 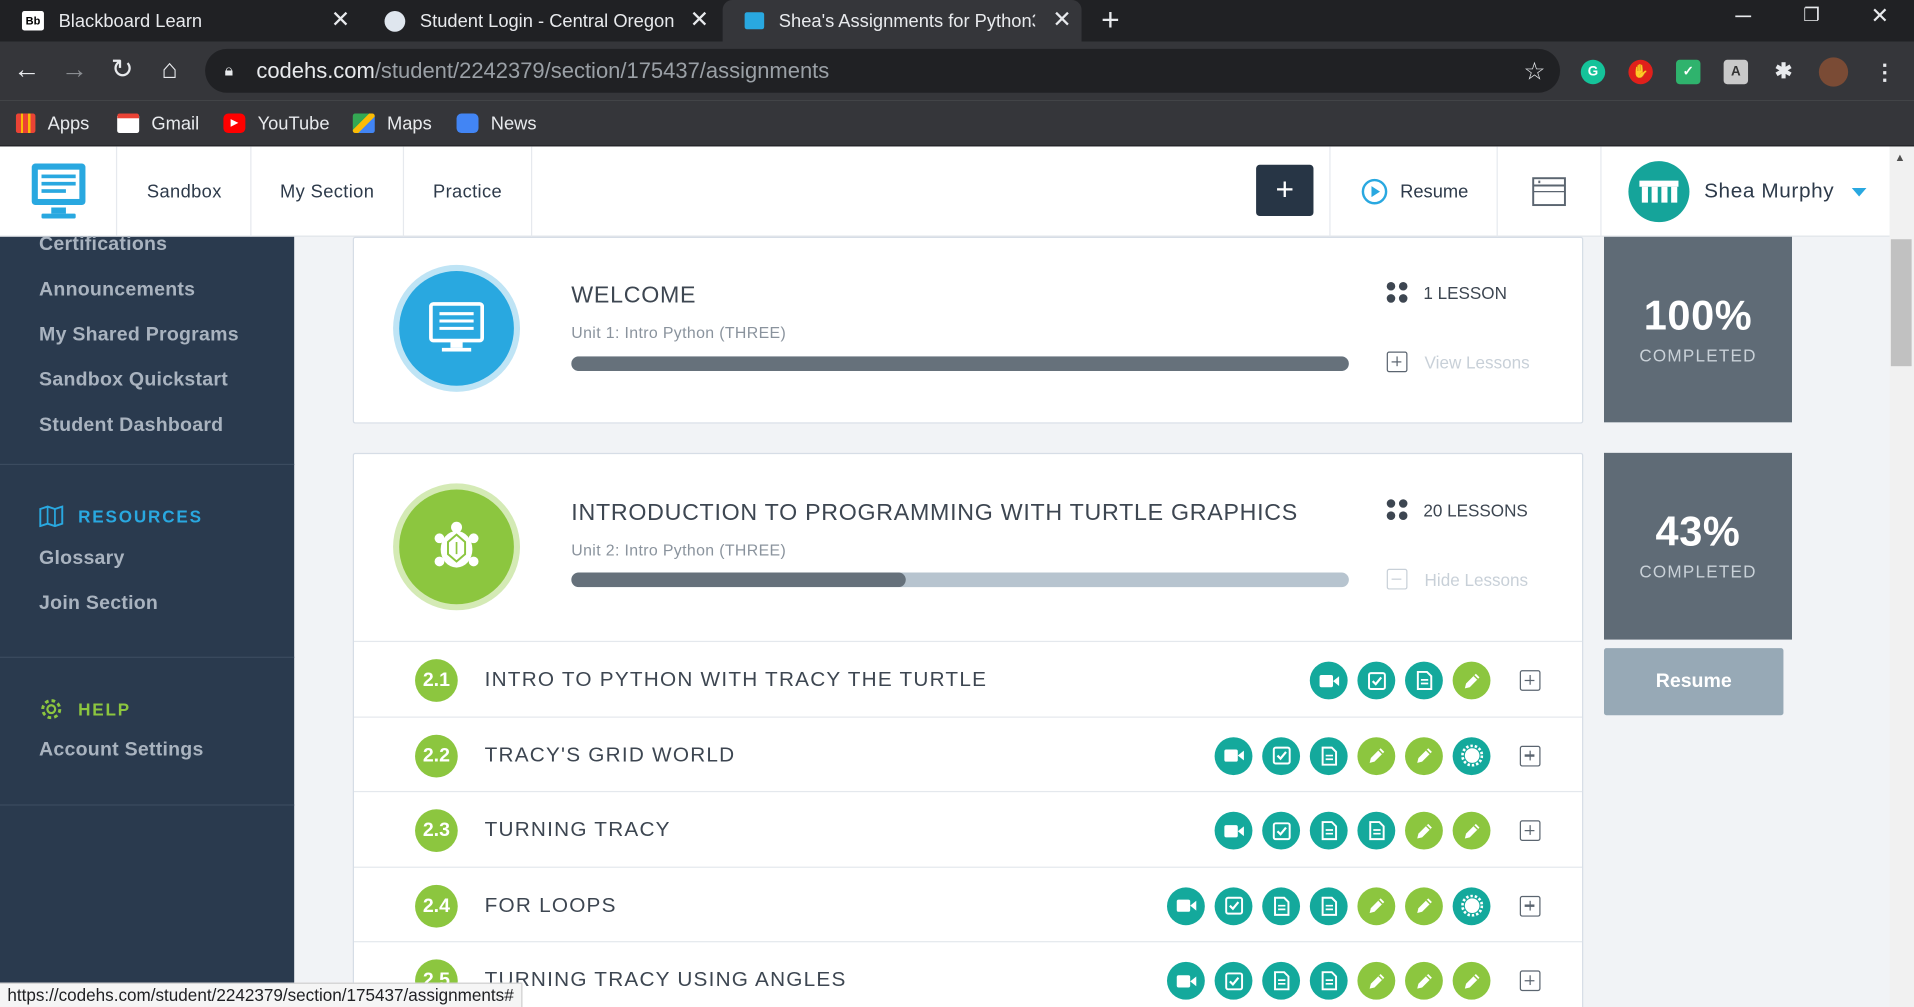 I want to click on sidebar-item-glossary: Glossary, so click(x=82, y=559).